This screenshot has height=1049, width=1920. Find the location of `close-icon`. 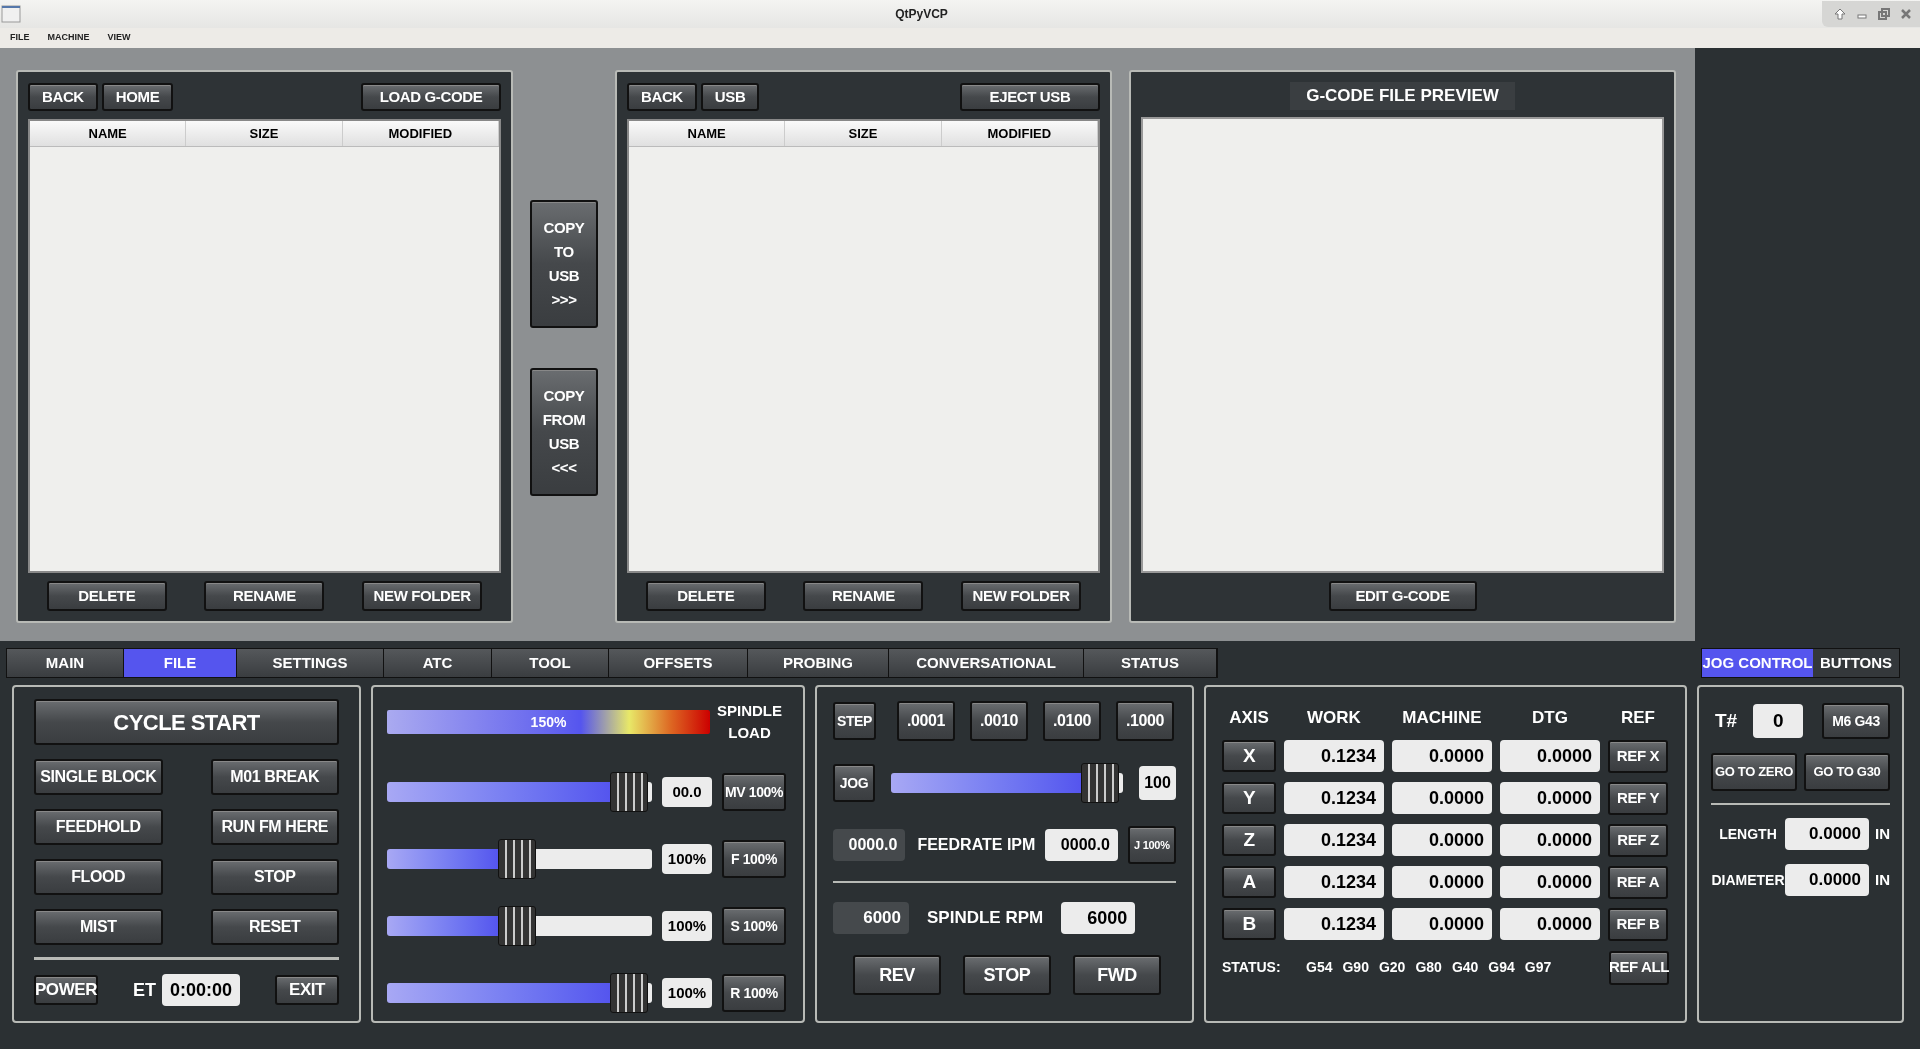

close-icon is located at coordinates (1906, 14).